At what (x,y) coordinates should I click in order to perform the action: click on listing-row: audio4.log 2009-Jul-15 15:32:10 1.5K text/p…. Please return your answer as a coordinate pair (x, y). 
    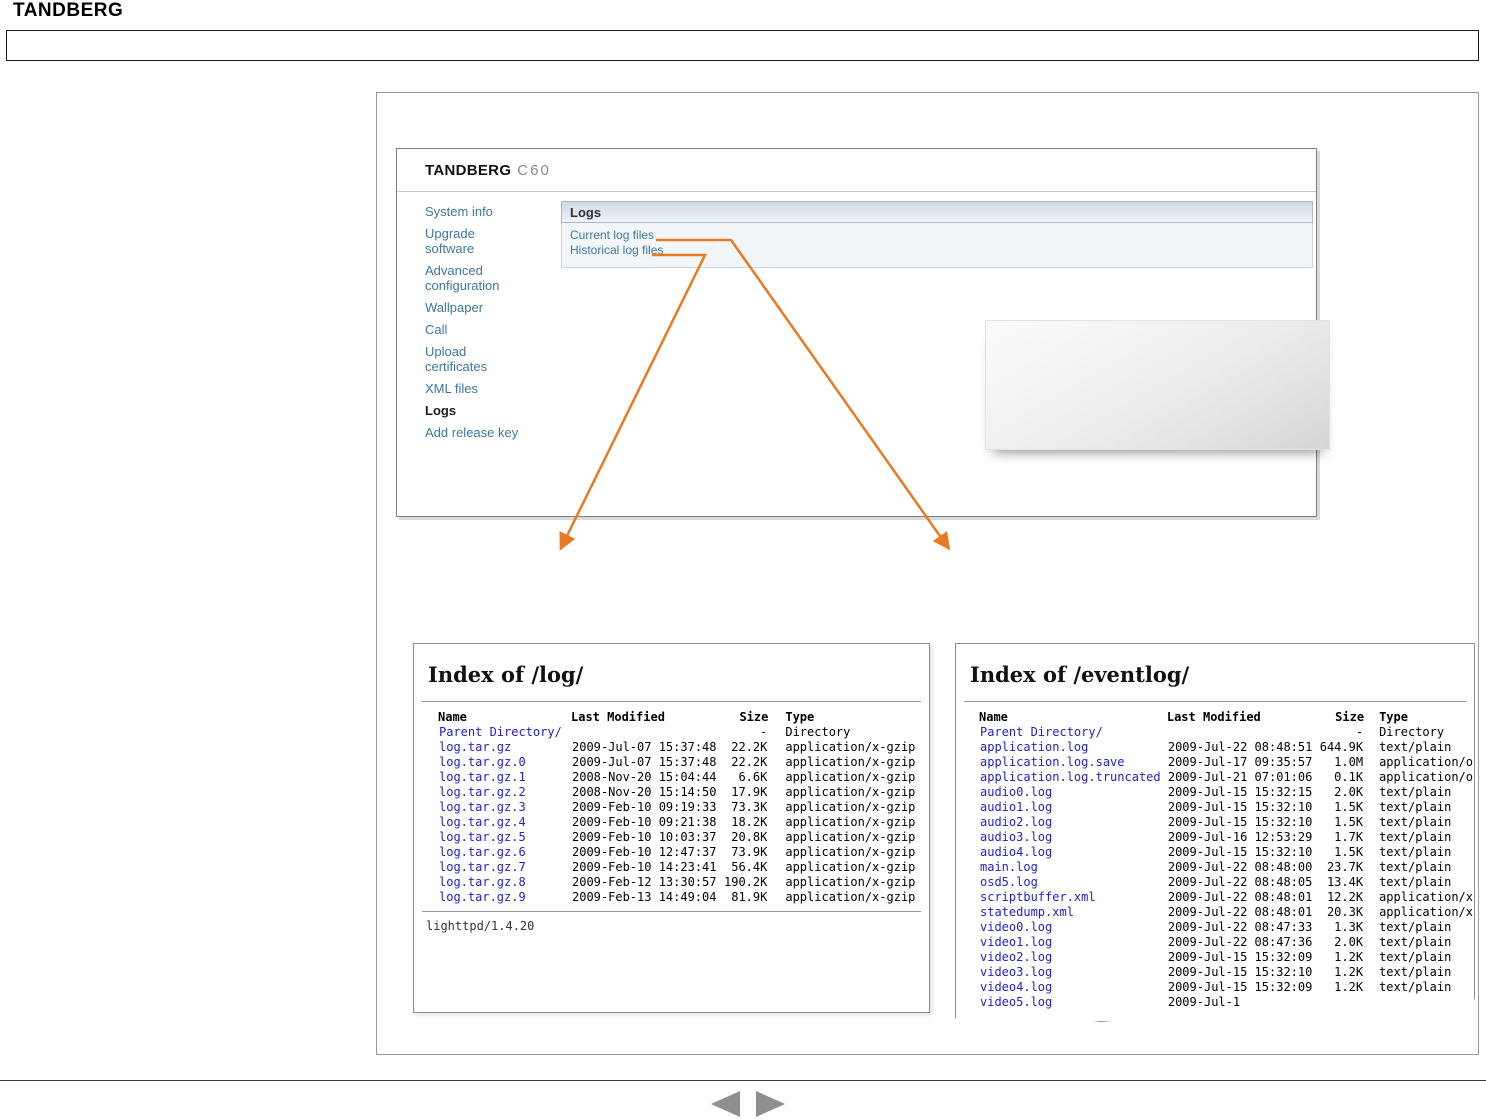
    Looking at the image, I should click on (1226, 852).